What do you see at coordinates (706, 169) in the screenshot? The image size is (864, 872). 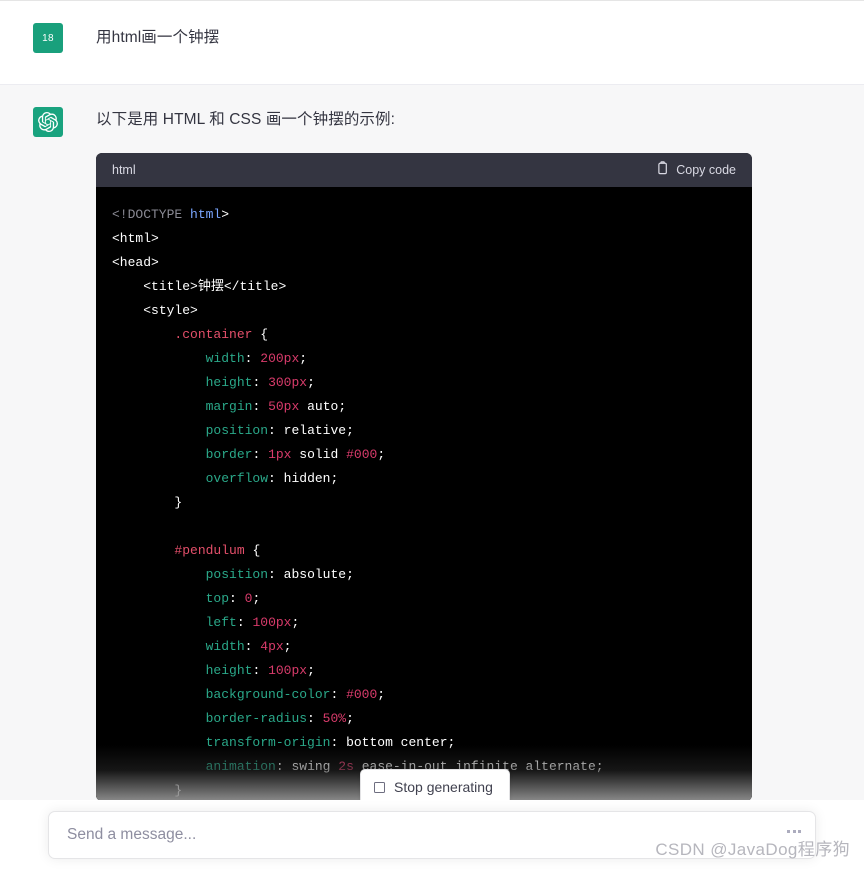 I see `copy-code-label: Copy code` at bounding box center [706, 169].